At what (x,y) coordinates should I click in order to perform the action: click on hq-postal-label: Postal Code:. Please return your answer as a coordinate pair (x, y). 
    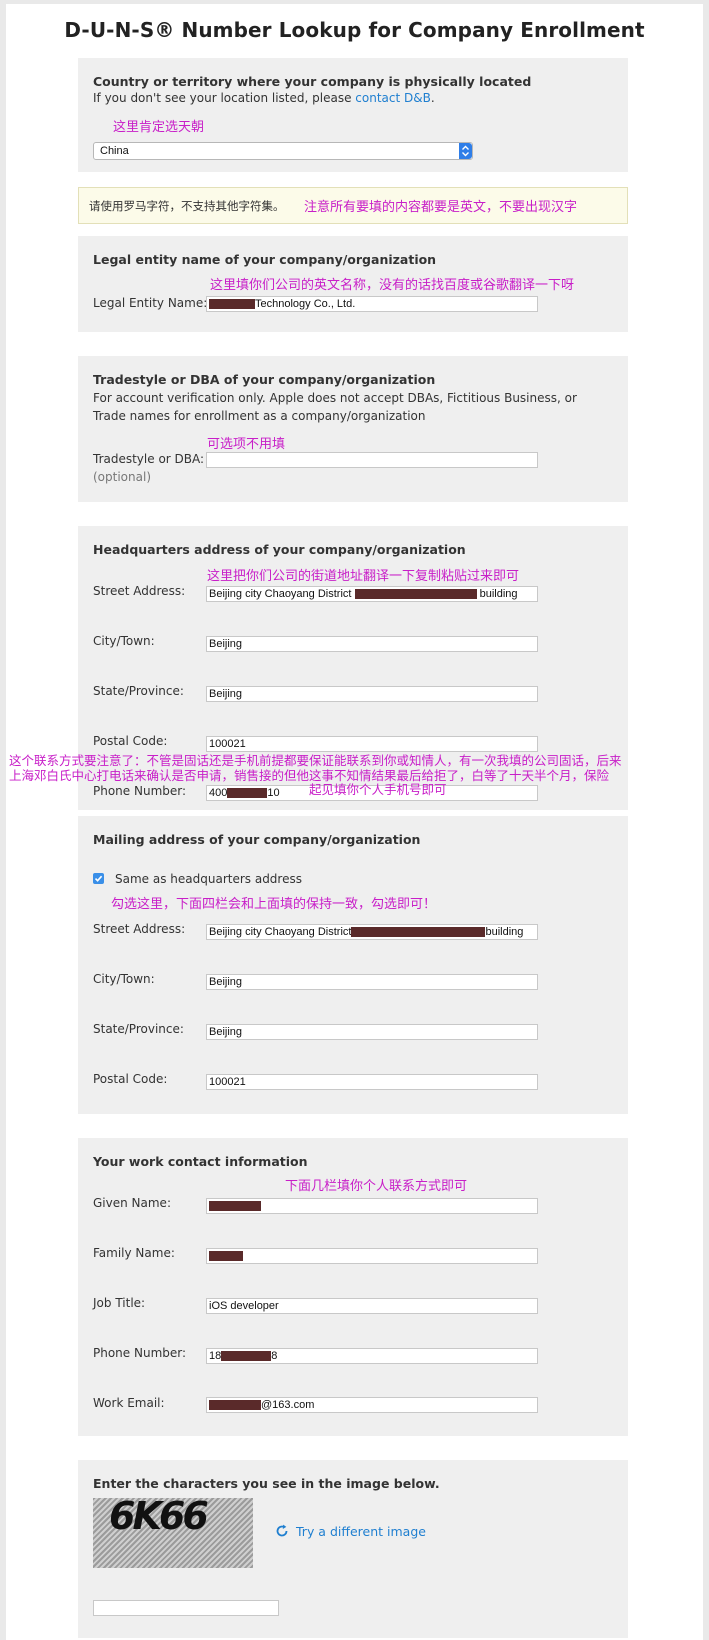
    Looking at the image, I should click on (130, 741).